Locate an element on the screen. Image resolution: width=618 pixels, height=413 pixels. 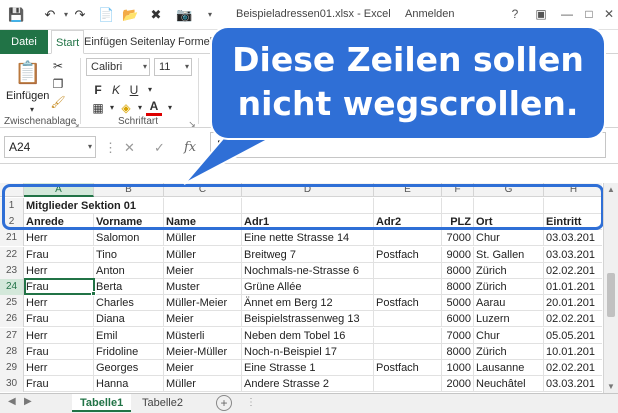
vertical-scrollbar: ▲ ▼ is located at coordinates (610, 288).